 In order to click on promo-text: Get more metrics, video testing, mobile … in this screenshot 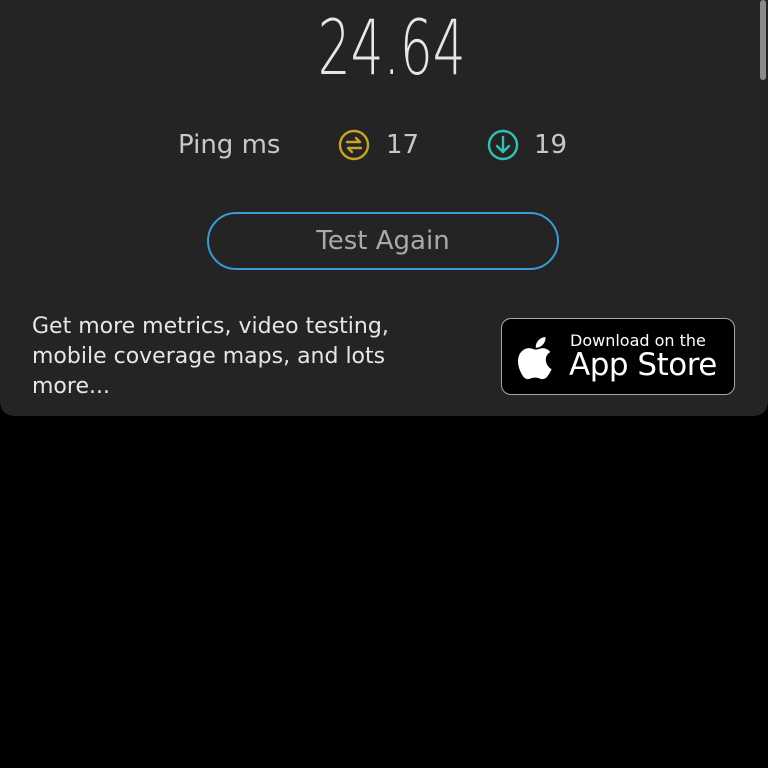, I will do `click(210, 356)`.